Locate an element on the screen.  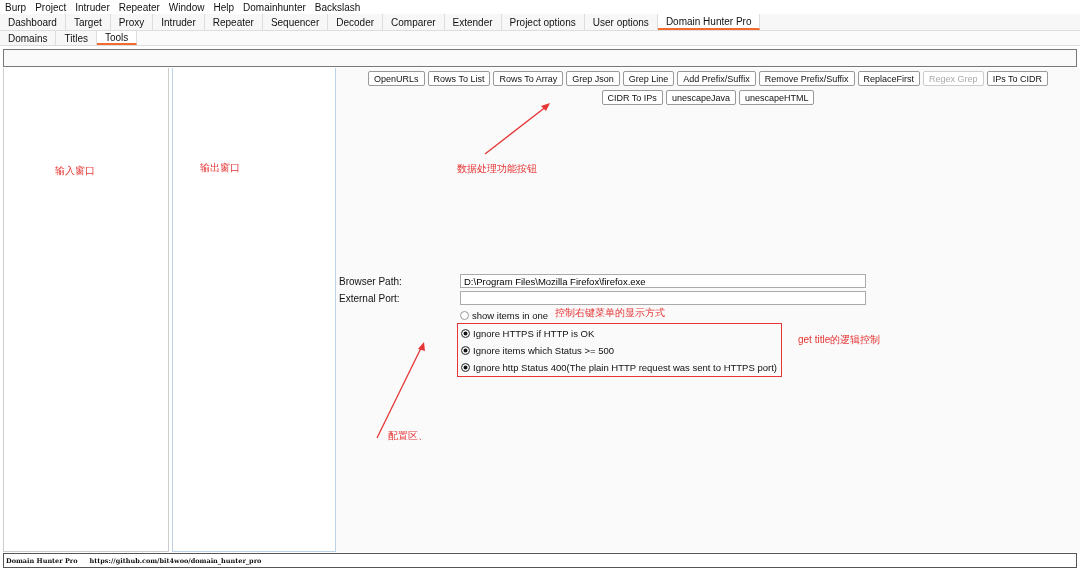
annotation-text: 控制右键菜单的显示方式 is located at coordinates (610, 313).